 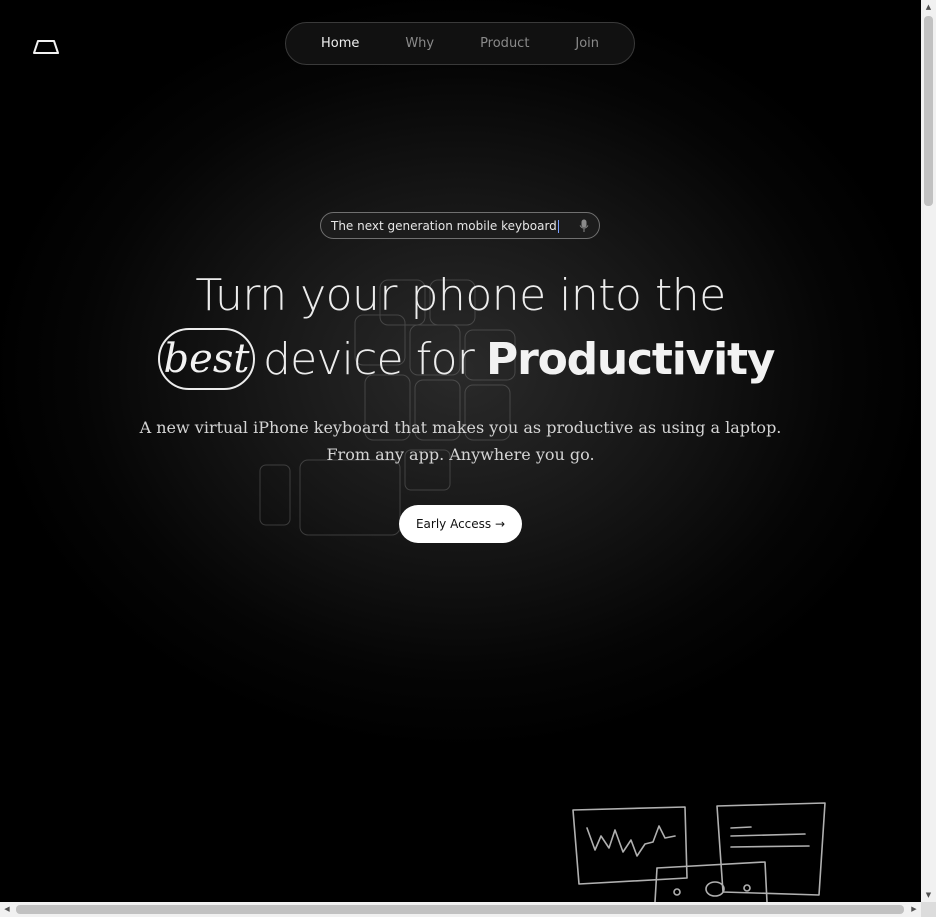 What do you see at coordinates (928, 895) in the screenshot?
I see `scroll-down-arrow-icon: ▼` at bounding box center [928, 895].